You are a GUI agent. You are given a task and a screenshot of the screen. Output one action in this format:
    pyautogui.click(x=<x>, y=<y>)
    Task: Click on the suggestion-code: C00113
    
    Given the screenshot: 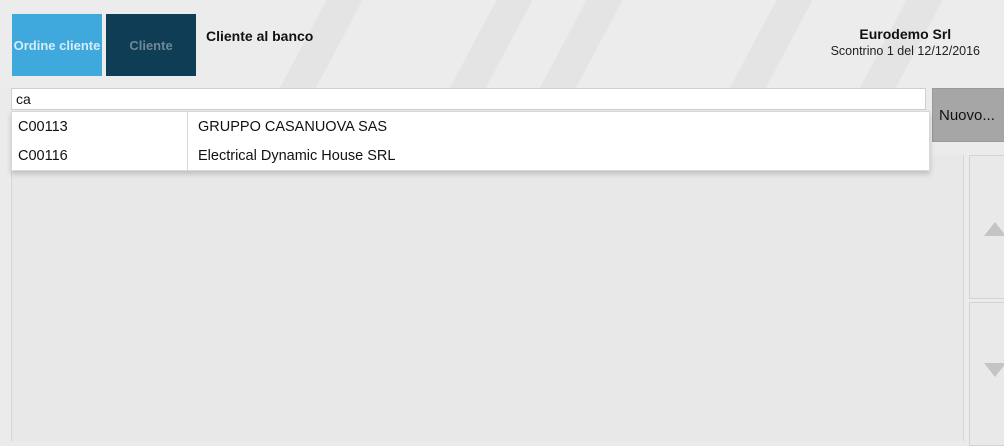 What is the action you would take?
    pyautogui.click(x=100, y=126)
    